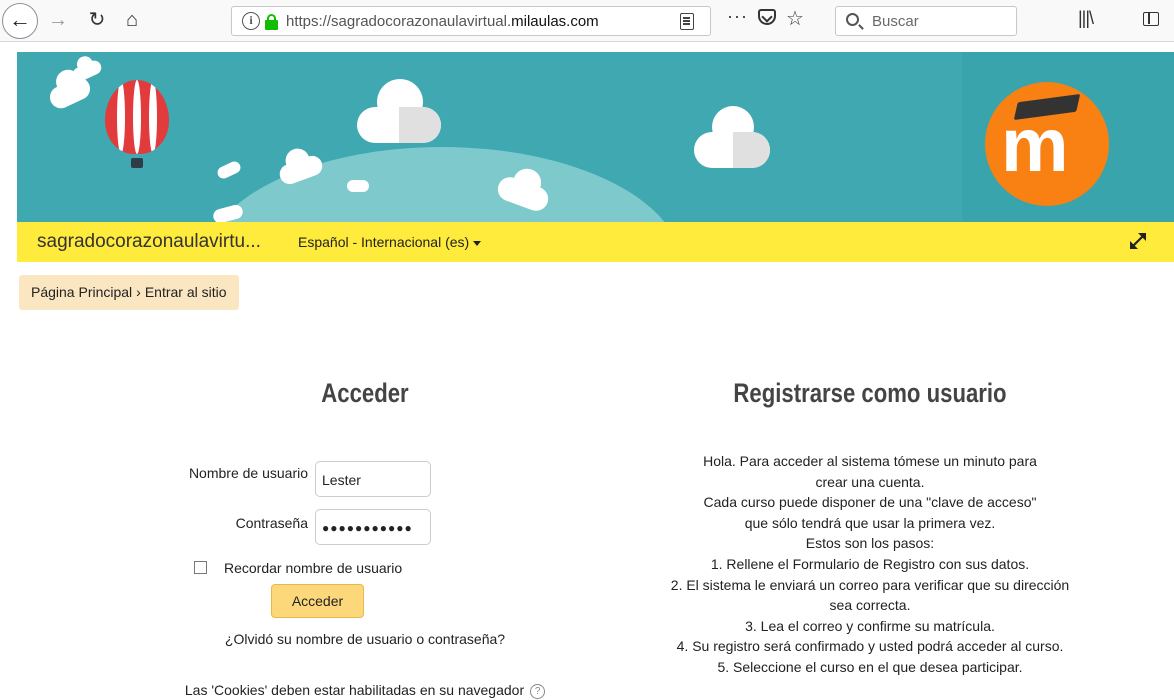  What do you see at coordinates (251, 21) in the screenshot?
I see `info-icon: i` at bounding box center [251, 21].